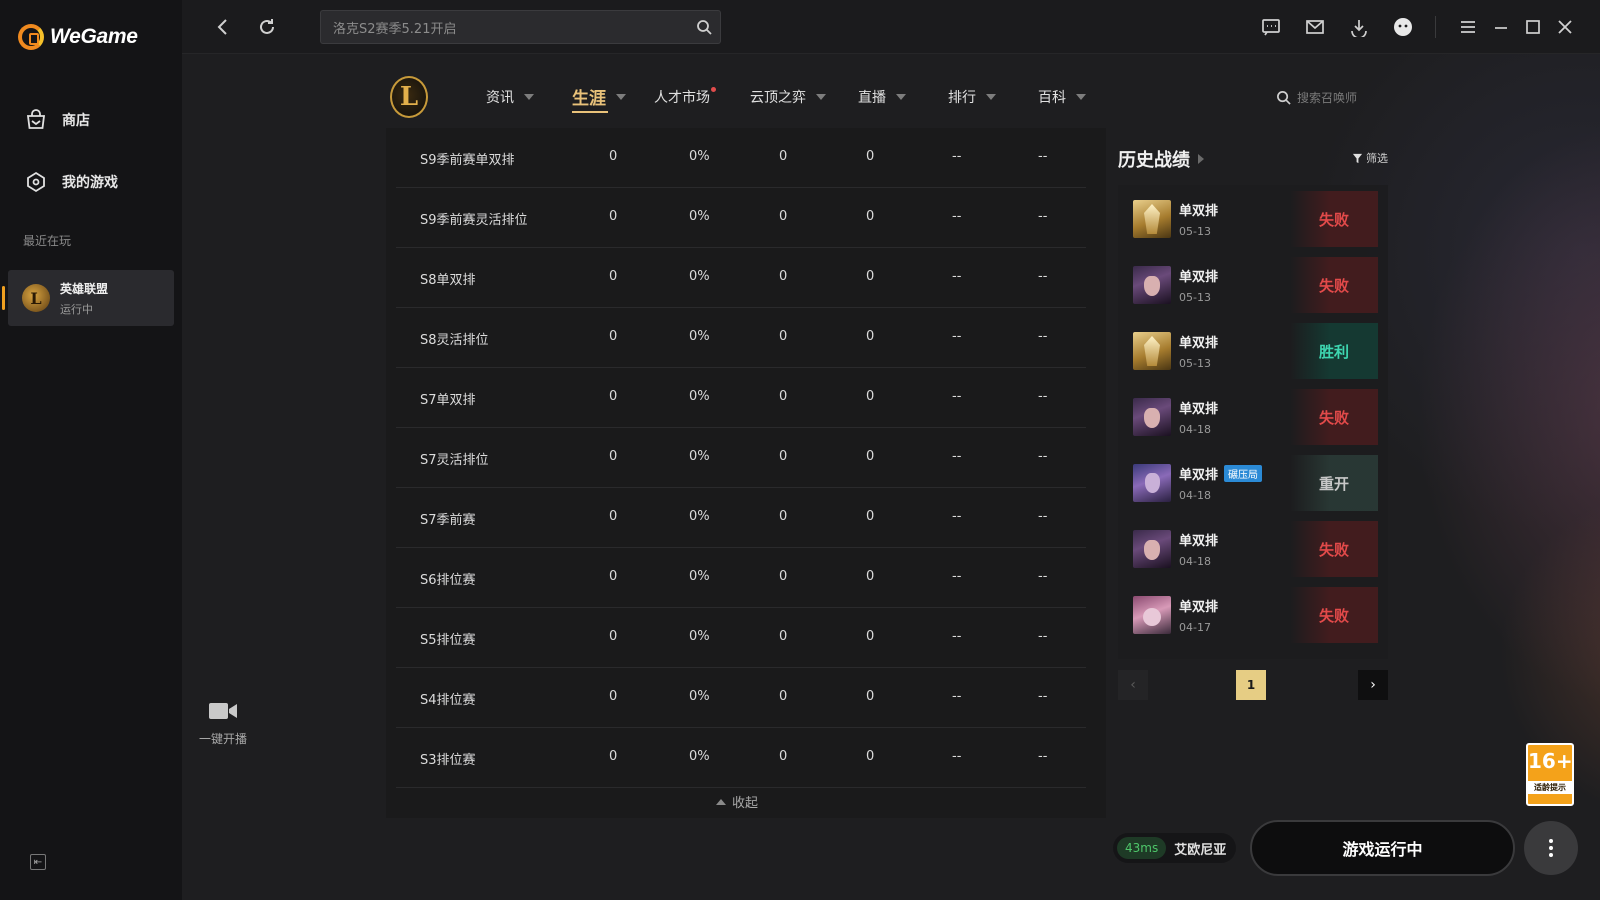  I want to click on match-item: 单双排 碾压局 04-18 重开, so click(1251, 483).